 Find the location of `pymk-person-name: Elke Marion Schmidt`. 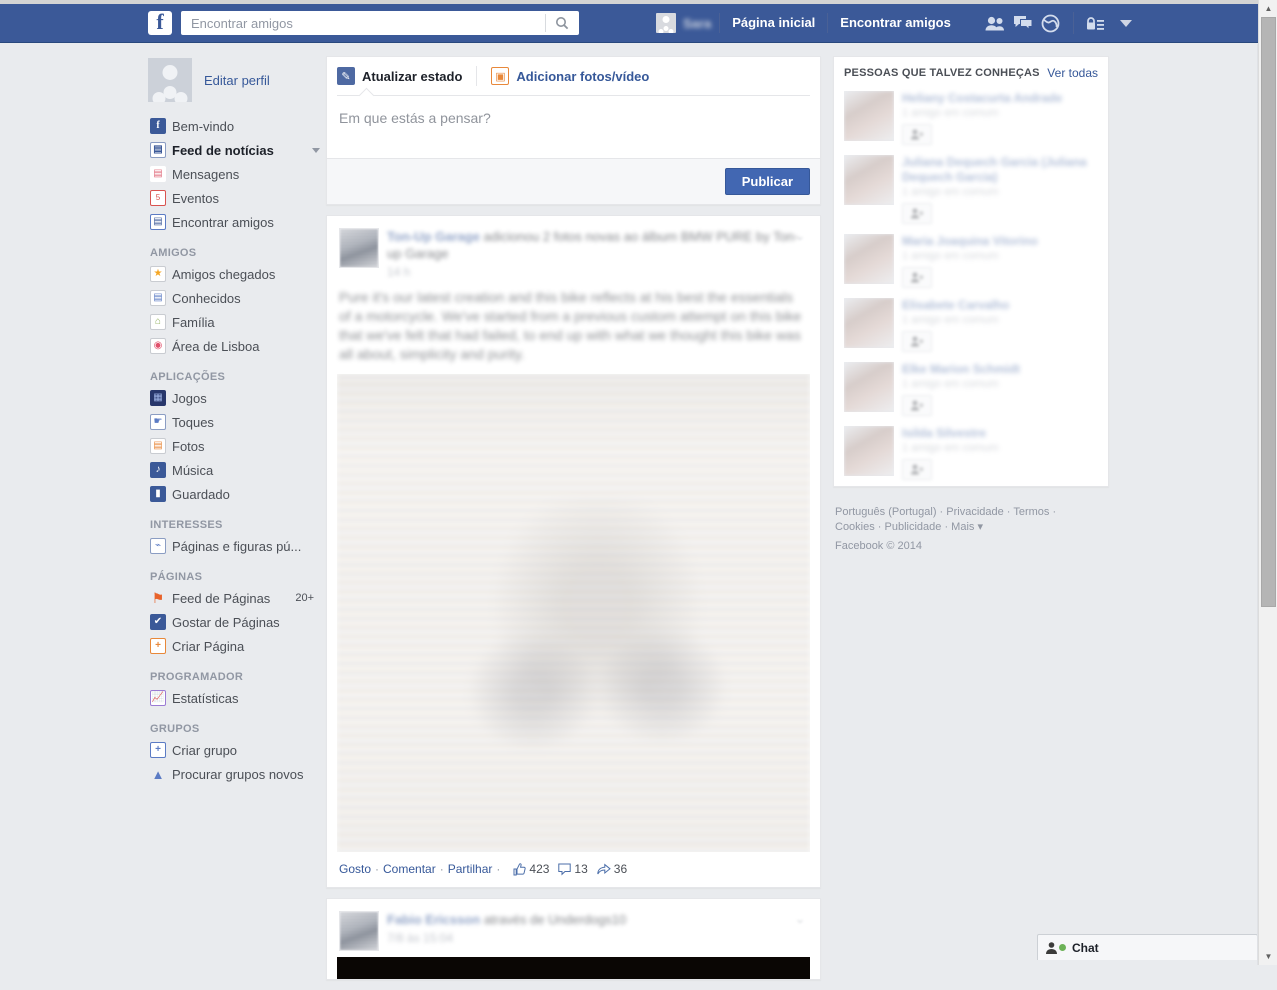

pymk-person-name: Elke Marion Schmidt is located at coordinates (1000, 369).